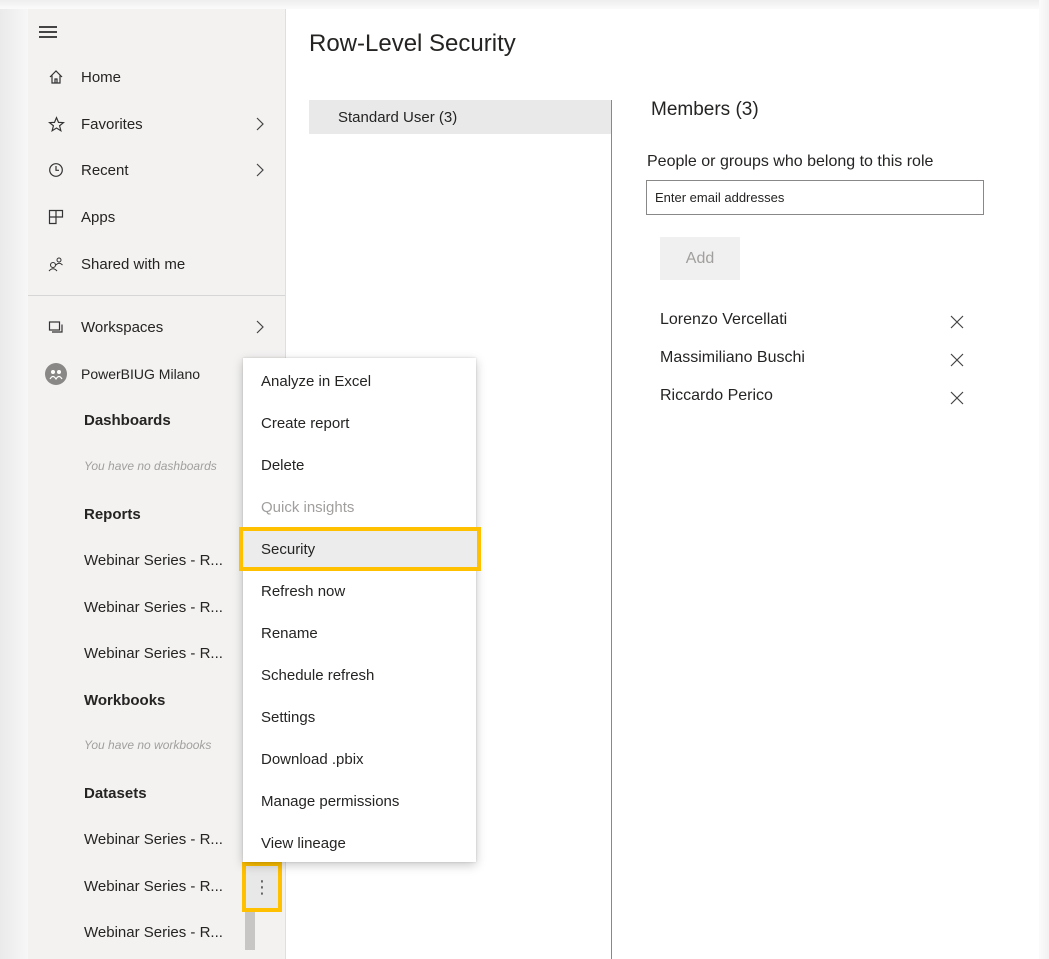 This screenshot has height=959, width=1049. Describe the element at coordinates (359, 717) in the screenshot. I see `menu-item-settings: Settings` at that location.